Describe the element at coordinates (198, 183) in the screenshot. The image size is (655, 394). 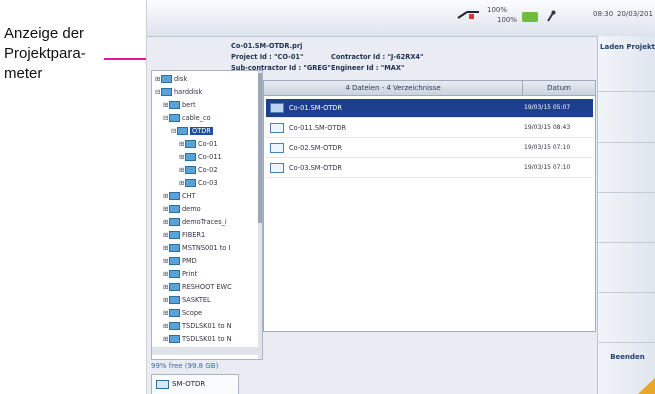
I see `tree-node: ⊞ Co-03` at that location.